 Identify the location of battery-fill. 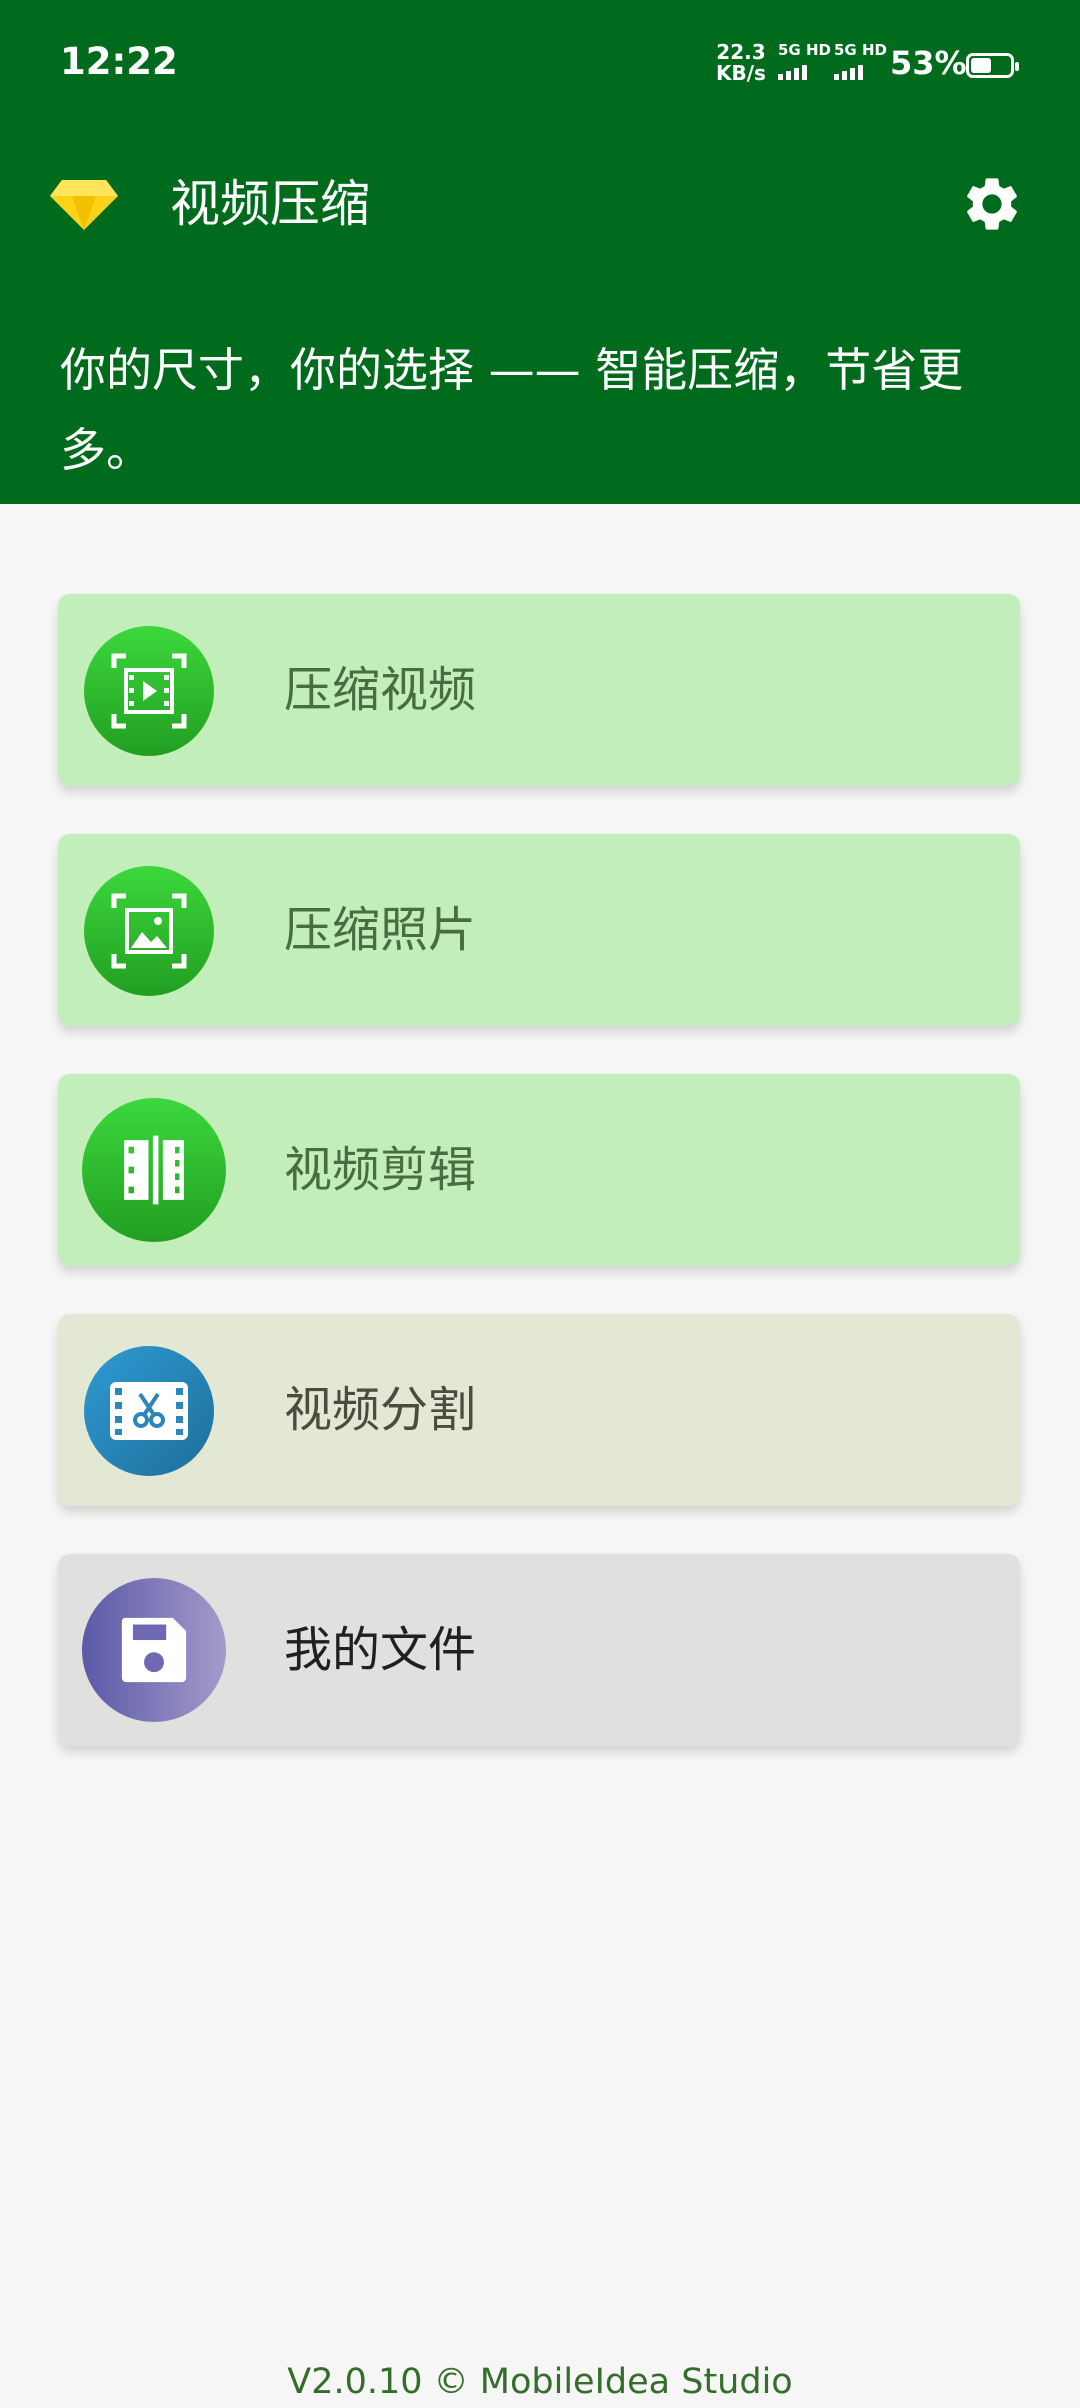
(981, 65).